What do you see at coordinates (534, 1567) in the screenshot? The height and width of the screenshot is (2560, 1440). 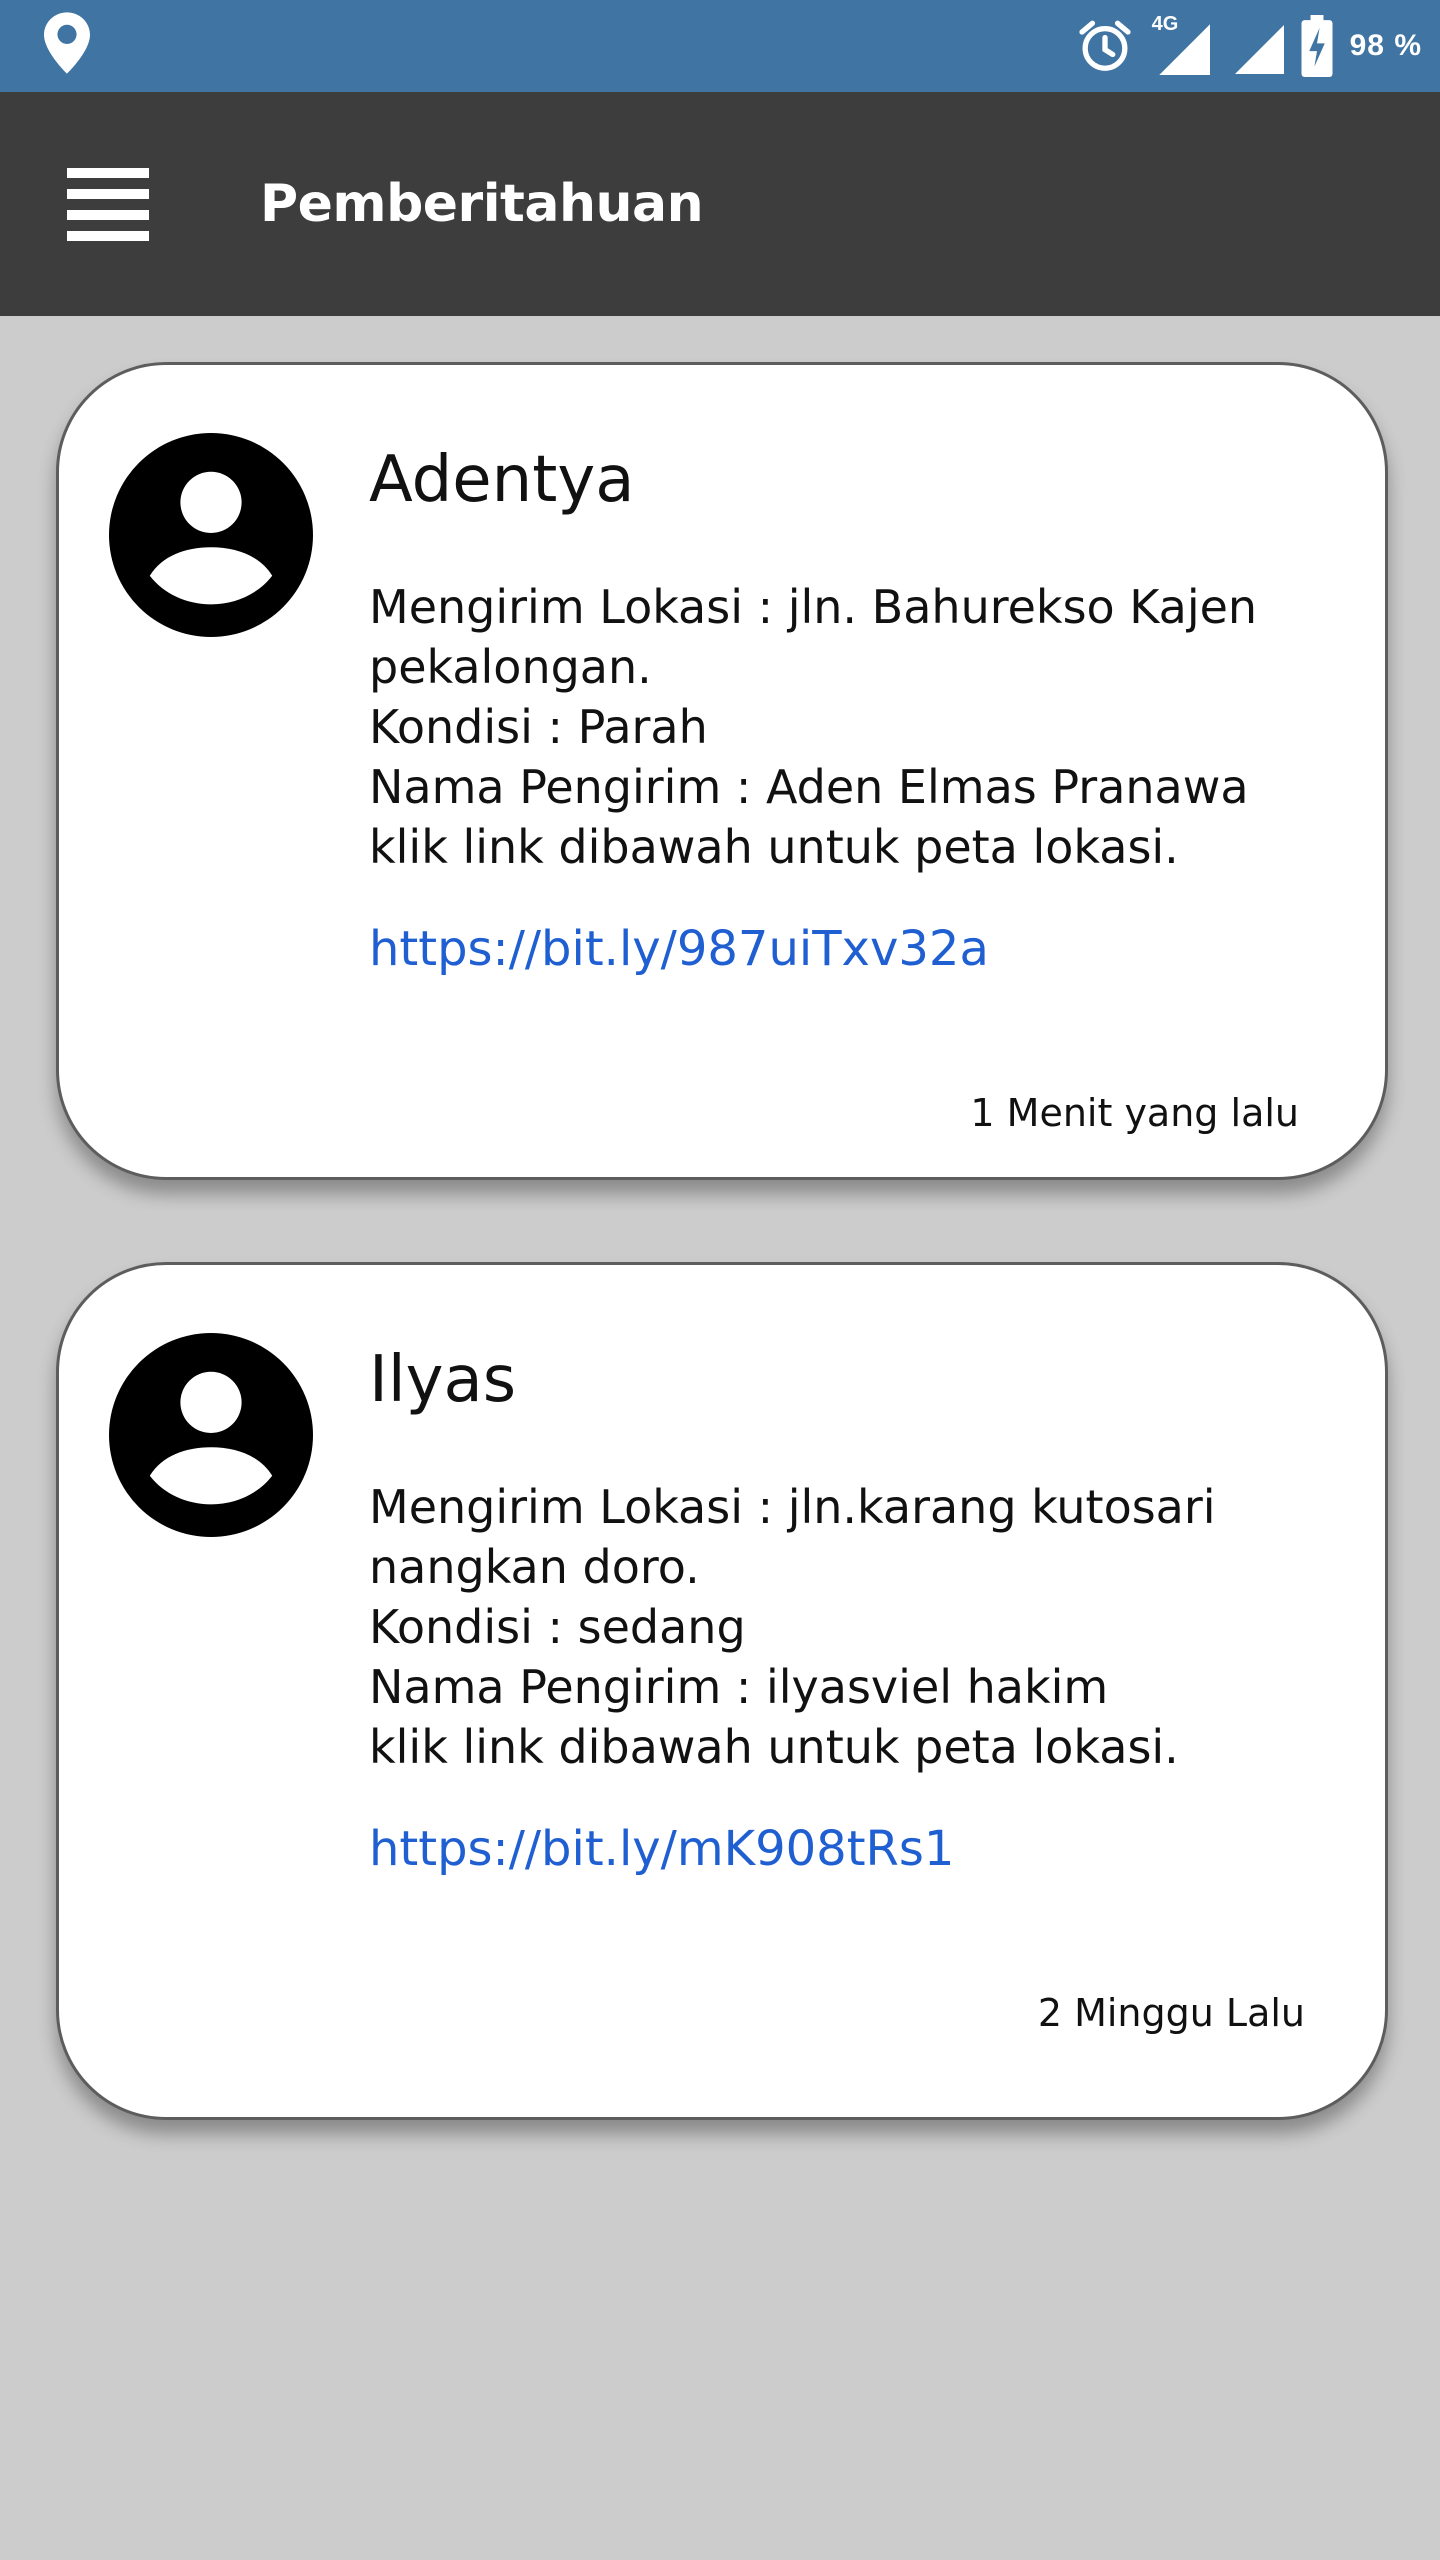 I see `message-line: nangkan doro.` at bounding box center [534, 1567].